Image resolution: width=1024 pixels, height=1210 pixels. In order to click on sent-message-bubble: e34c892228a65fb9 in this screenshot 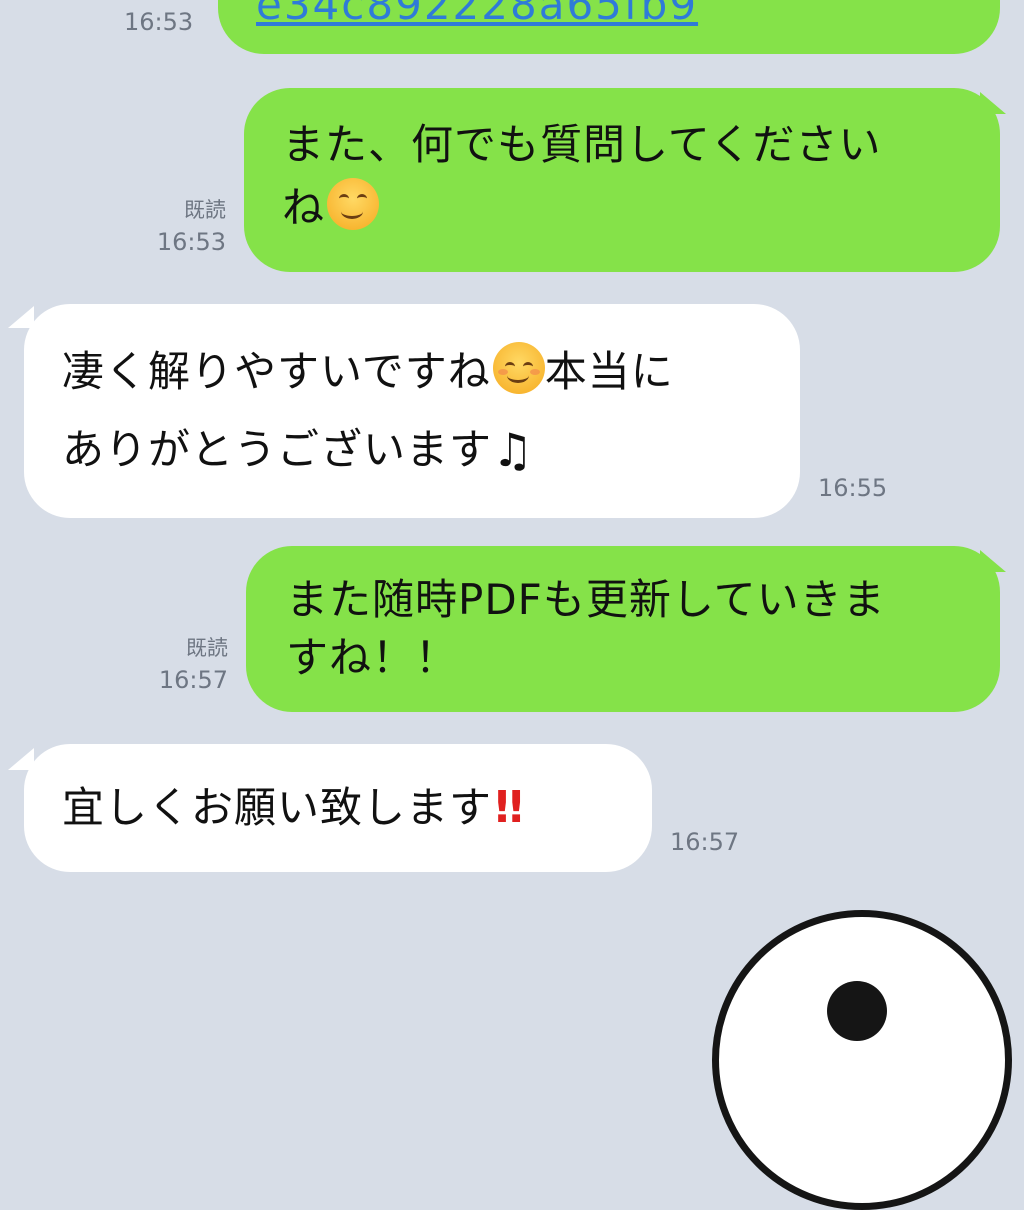, I will do `click(609, 27)`.